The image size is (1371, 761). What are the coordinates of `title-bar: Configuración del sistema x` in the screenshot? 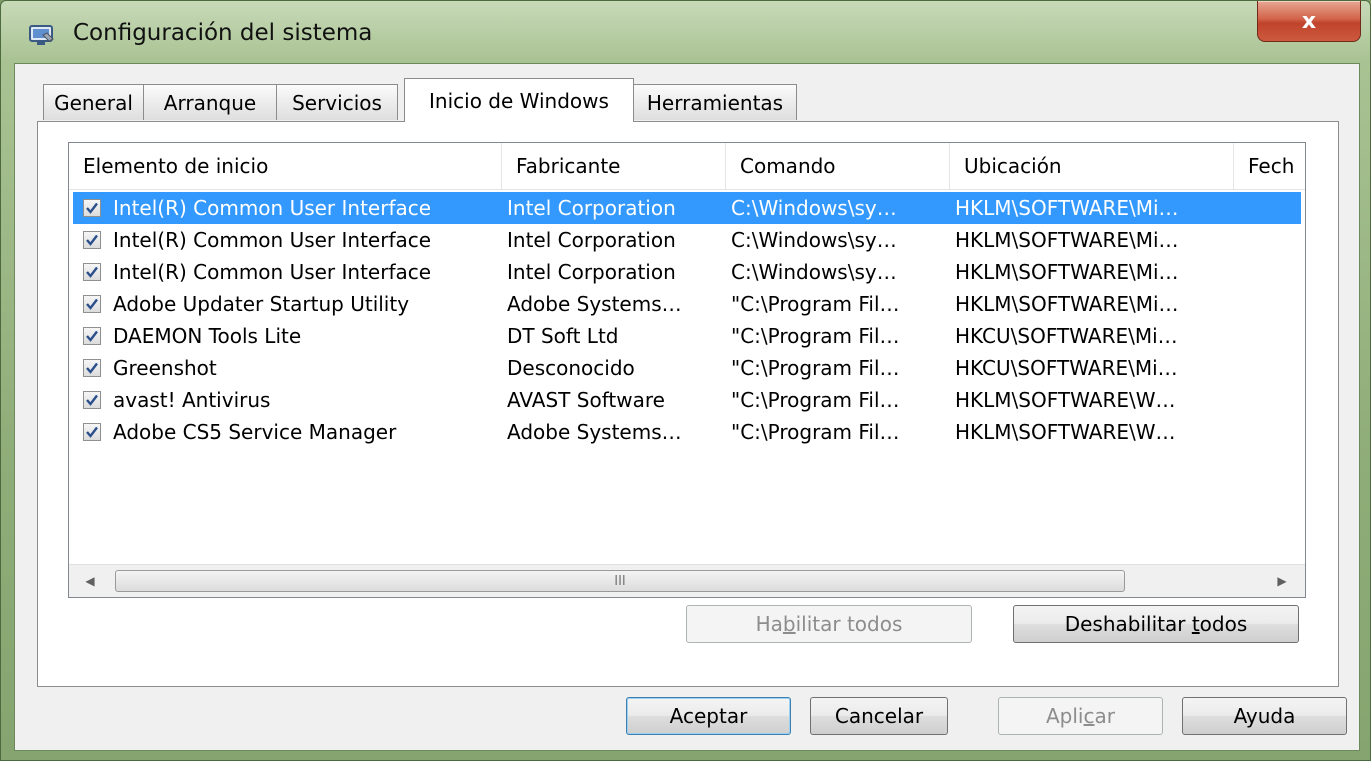 It's located at (685, 36).